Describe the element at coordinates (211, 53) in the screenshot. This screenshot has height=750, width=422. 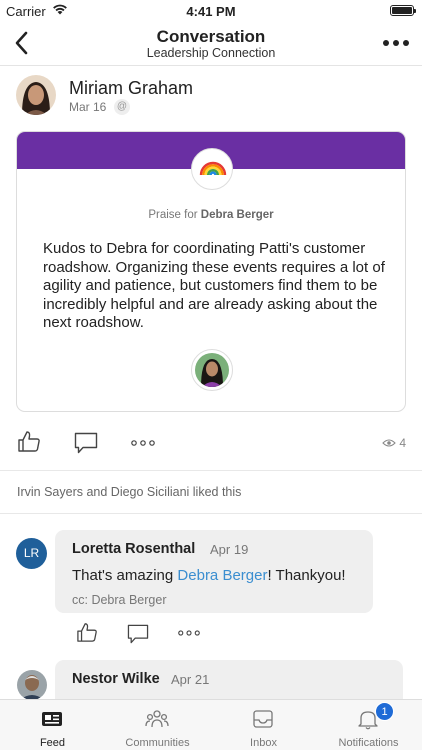
I see `group-name: Leadership Connection` at that location.